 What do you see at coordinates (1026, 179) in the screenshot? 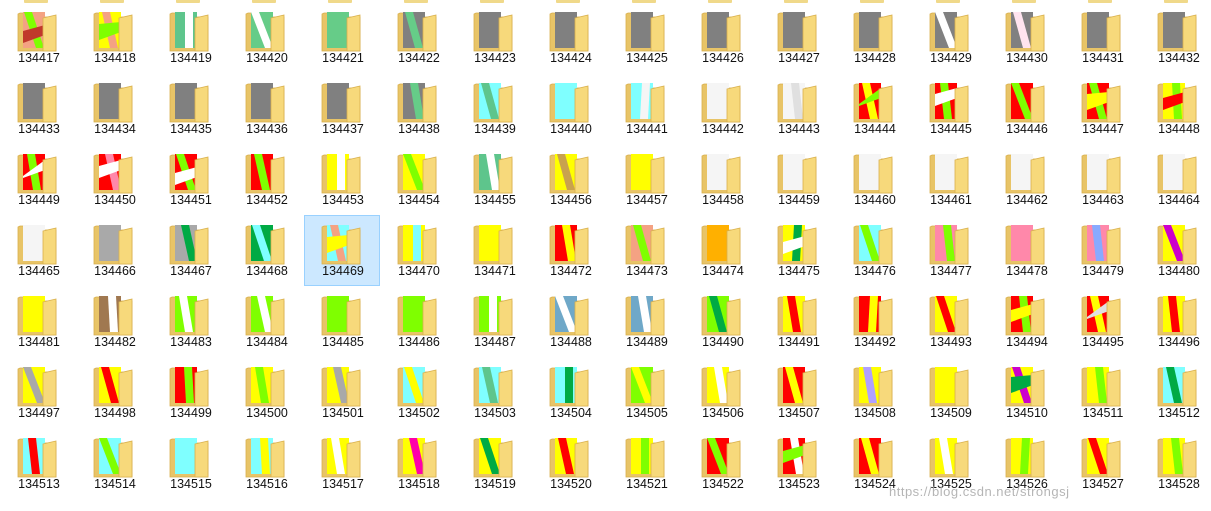
I see `folder-item: 134462` at bounding box center [1026, 179].